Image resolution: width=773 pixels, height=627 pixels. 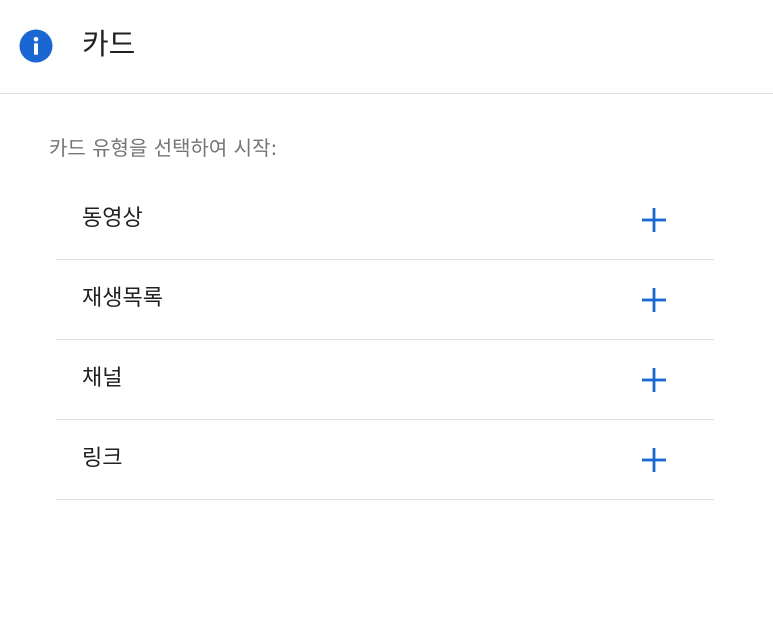 I want to click on card-type-label: 링크, so click(x=102, y=458).